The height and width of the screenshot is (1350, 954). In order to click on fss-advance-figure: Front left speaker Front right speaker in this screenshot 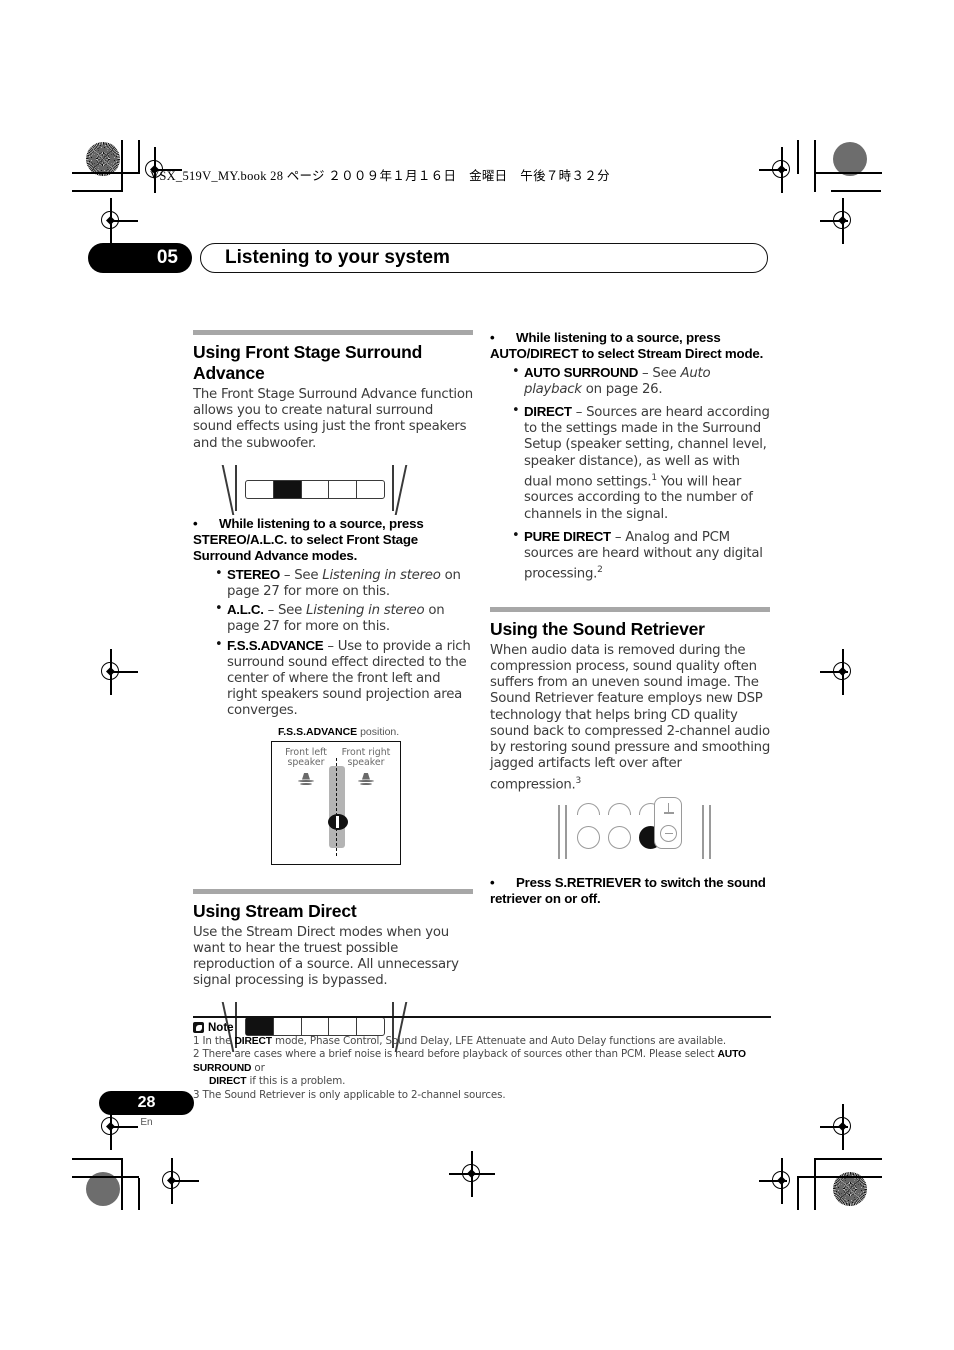, I will do `click(336, 802)`.